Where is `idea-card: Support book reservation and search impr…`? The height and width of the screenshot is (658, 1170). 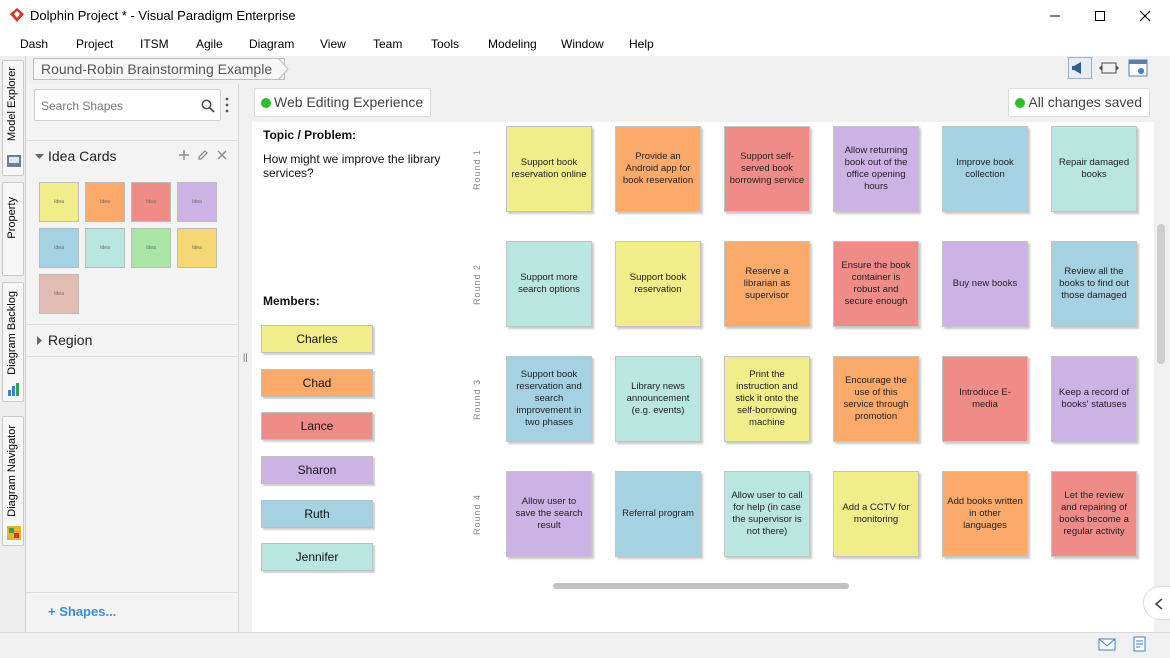
idea-card: Support book reservation and search impr… is located at coordinates (549, 399).